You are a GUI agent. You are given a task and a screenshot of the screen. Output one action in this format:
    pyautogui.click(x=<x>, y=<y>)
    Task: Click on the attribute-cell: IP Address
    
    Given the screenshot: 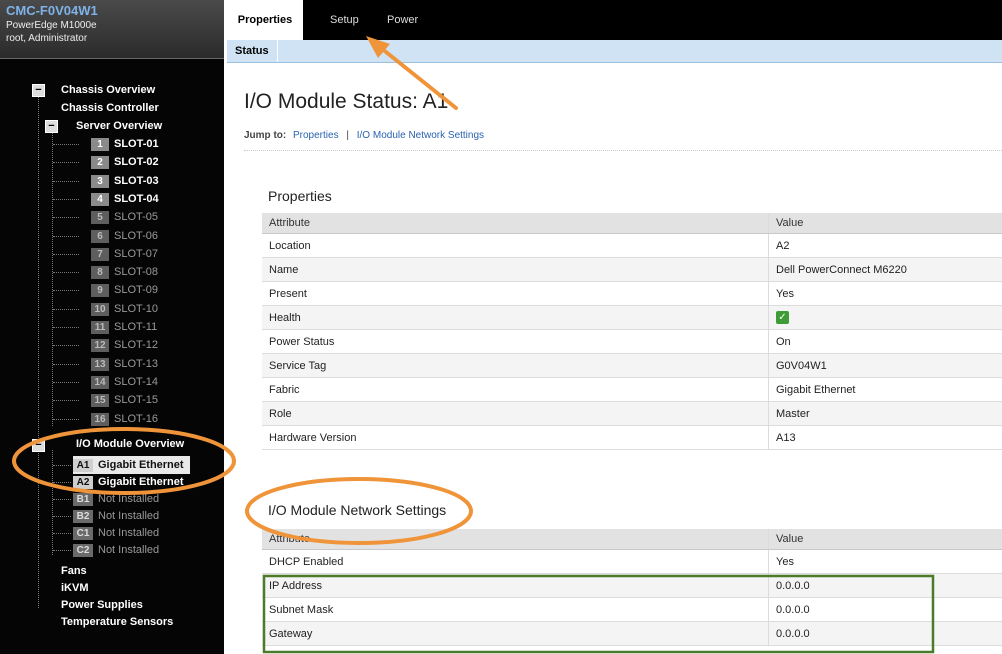 What is the action you would take?
    pyautogui.click(x=515, y=585)
    